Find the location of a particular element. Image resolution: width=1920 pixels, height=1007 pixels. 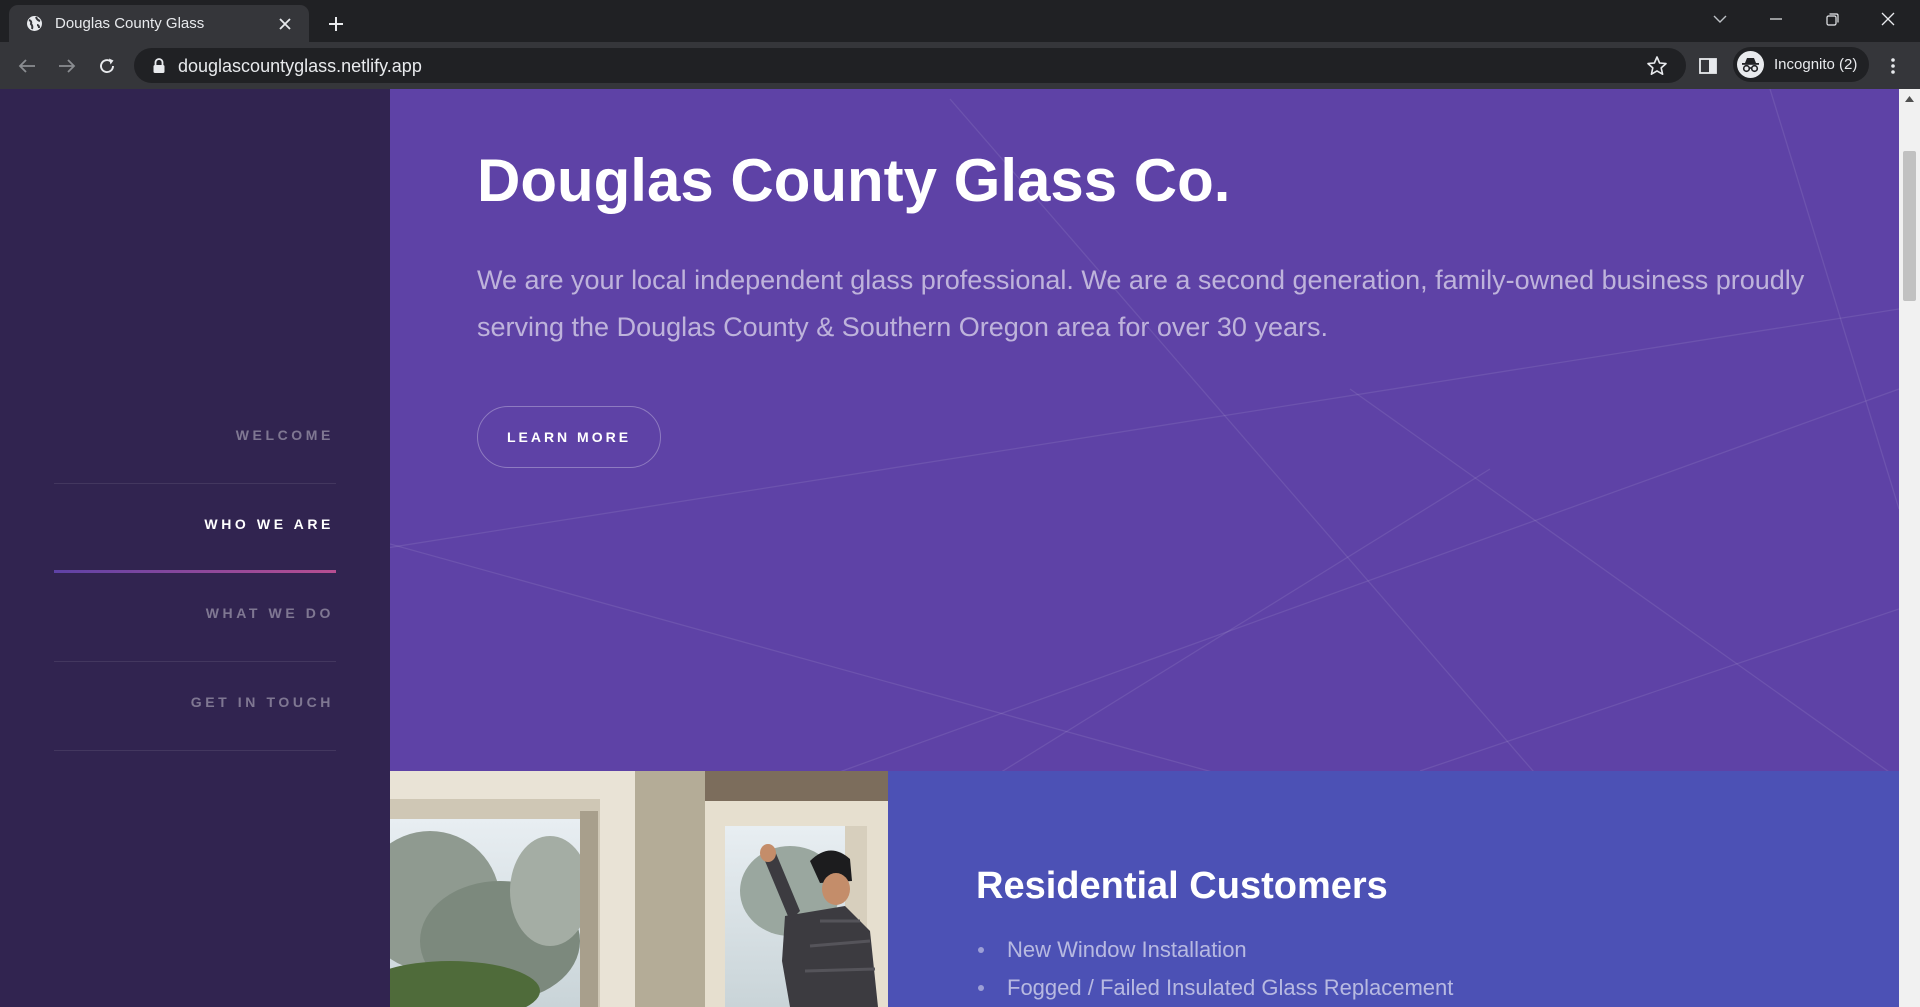

worker-installing-window-image is located at coordinates (639, 889).